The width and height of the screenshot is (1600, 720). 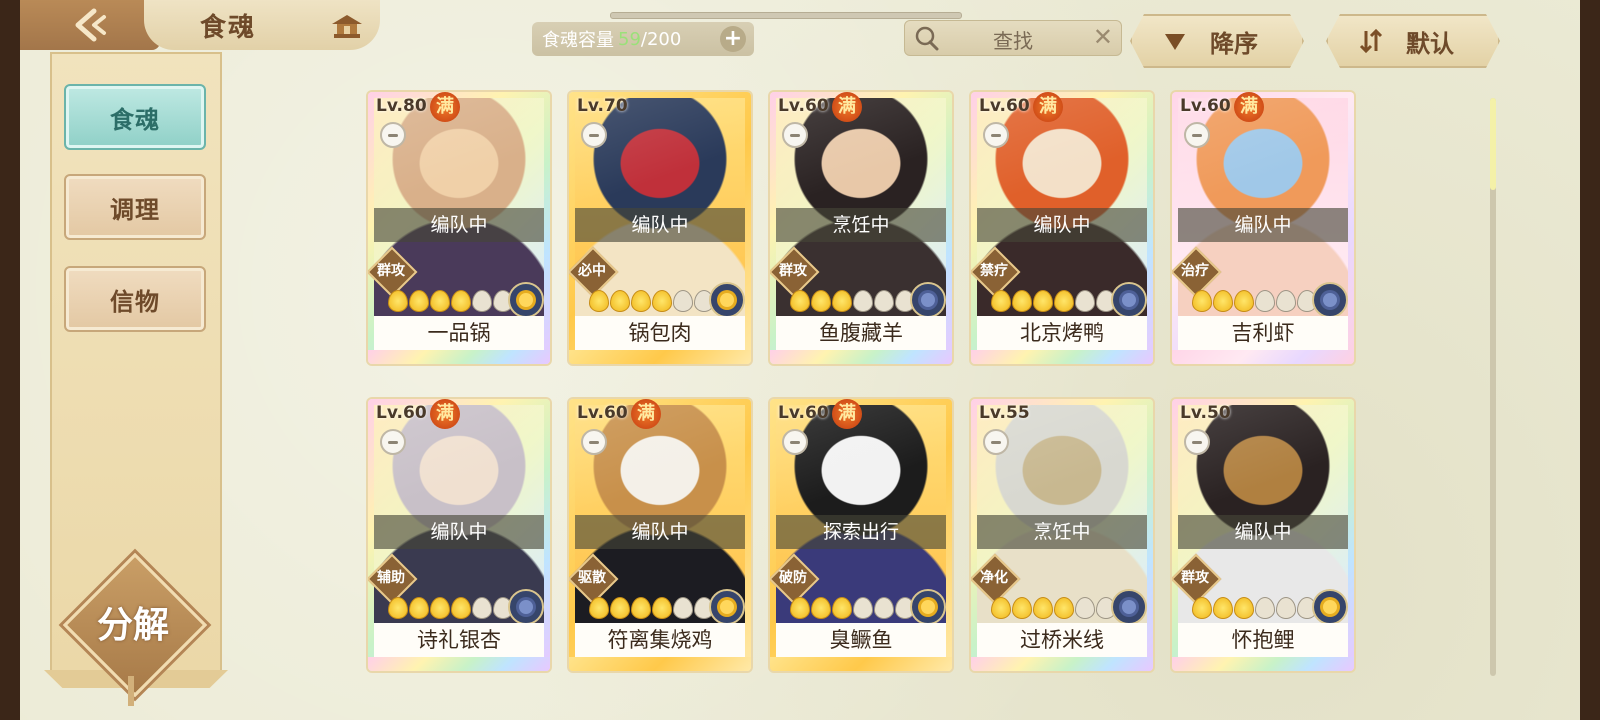 I want to click on food-soul-card: Lv.60 满 烹饪中 群攻 鱼腹藏羊, so click(x=861, y=228).